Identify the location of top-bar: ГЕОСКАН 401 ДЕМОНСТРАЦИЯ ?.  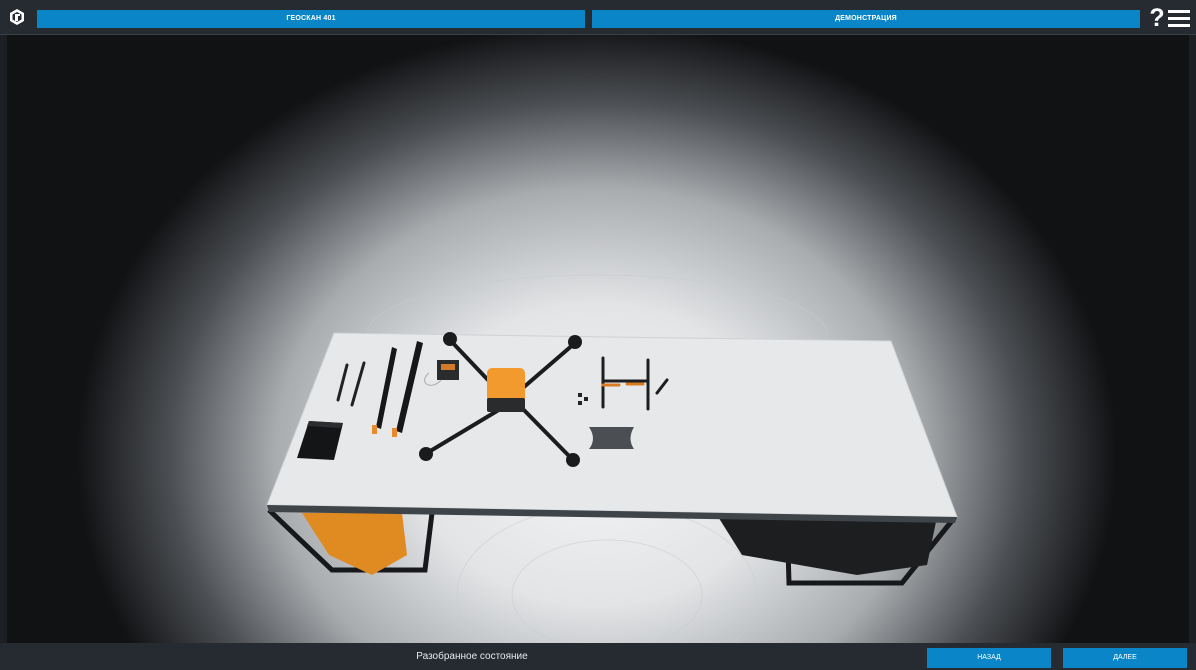
(598, 17).